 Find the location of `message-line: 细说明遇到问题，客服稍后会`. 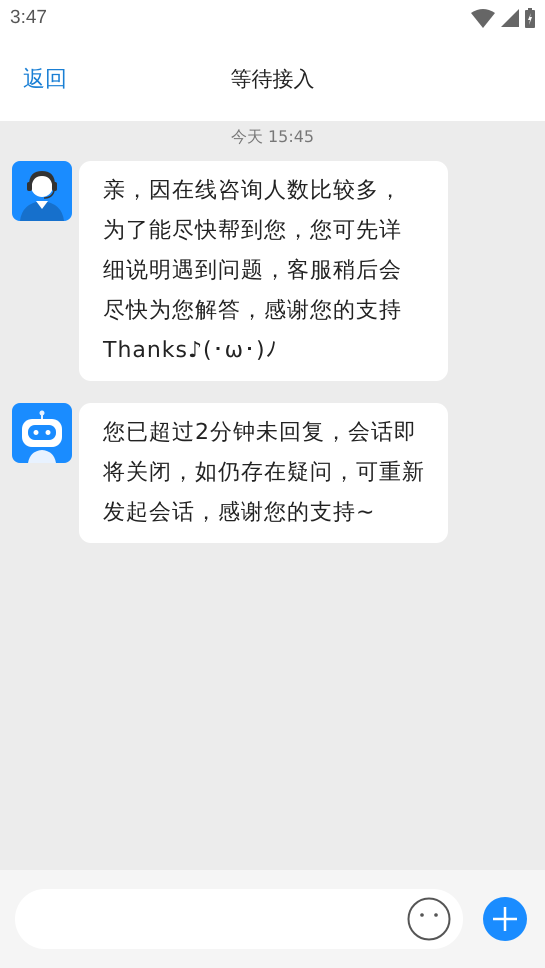

message-line: 细说明遇到问题，客服稍后会 is located at coordinates (252, 271).